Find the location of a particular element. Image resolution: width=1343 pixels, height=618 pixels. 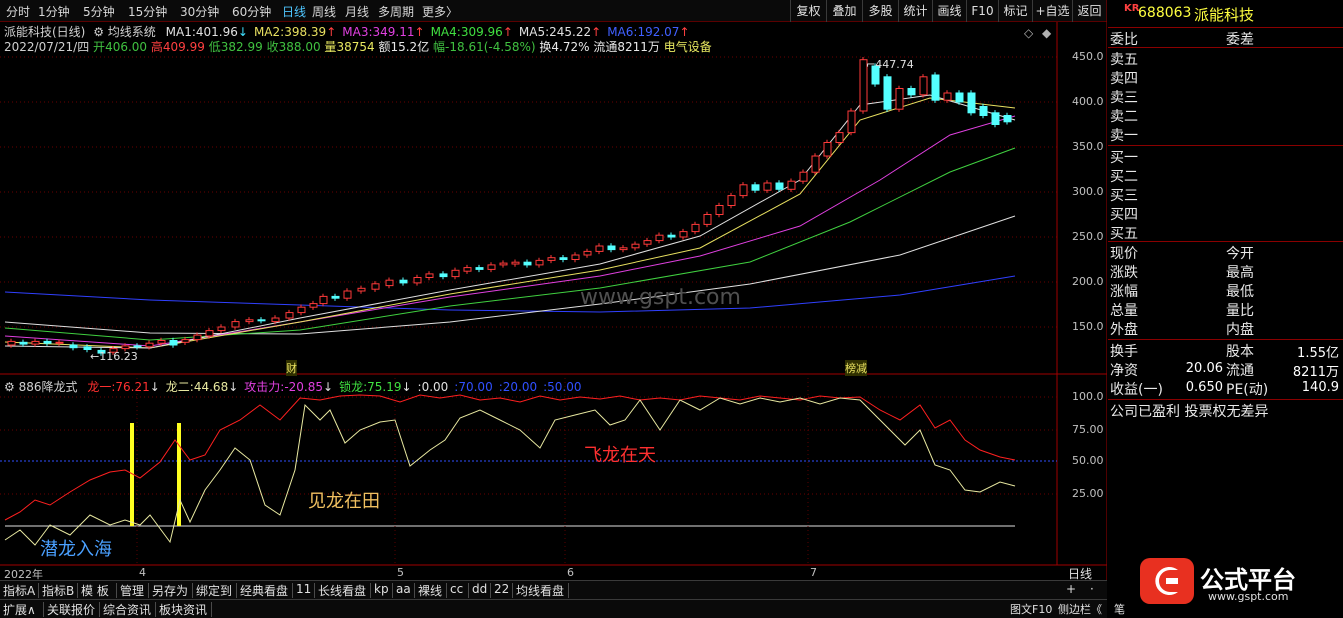

template-tab: 管理 is located at coordinates (132, 590).